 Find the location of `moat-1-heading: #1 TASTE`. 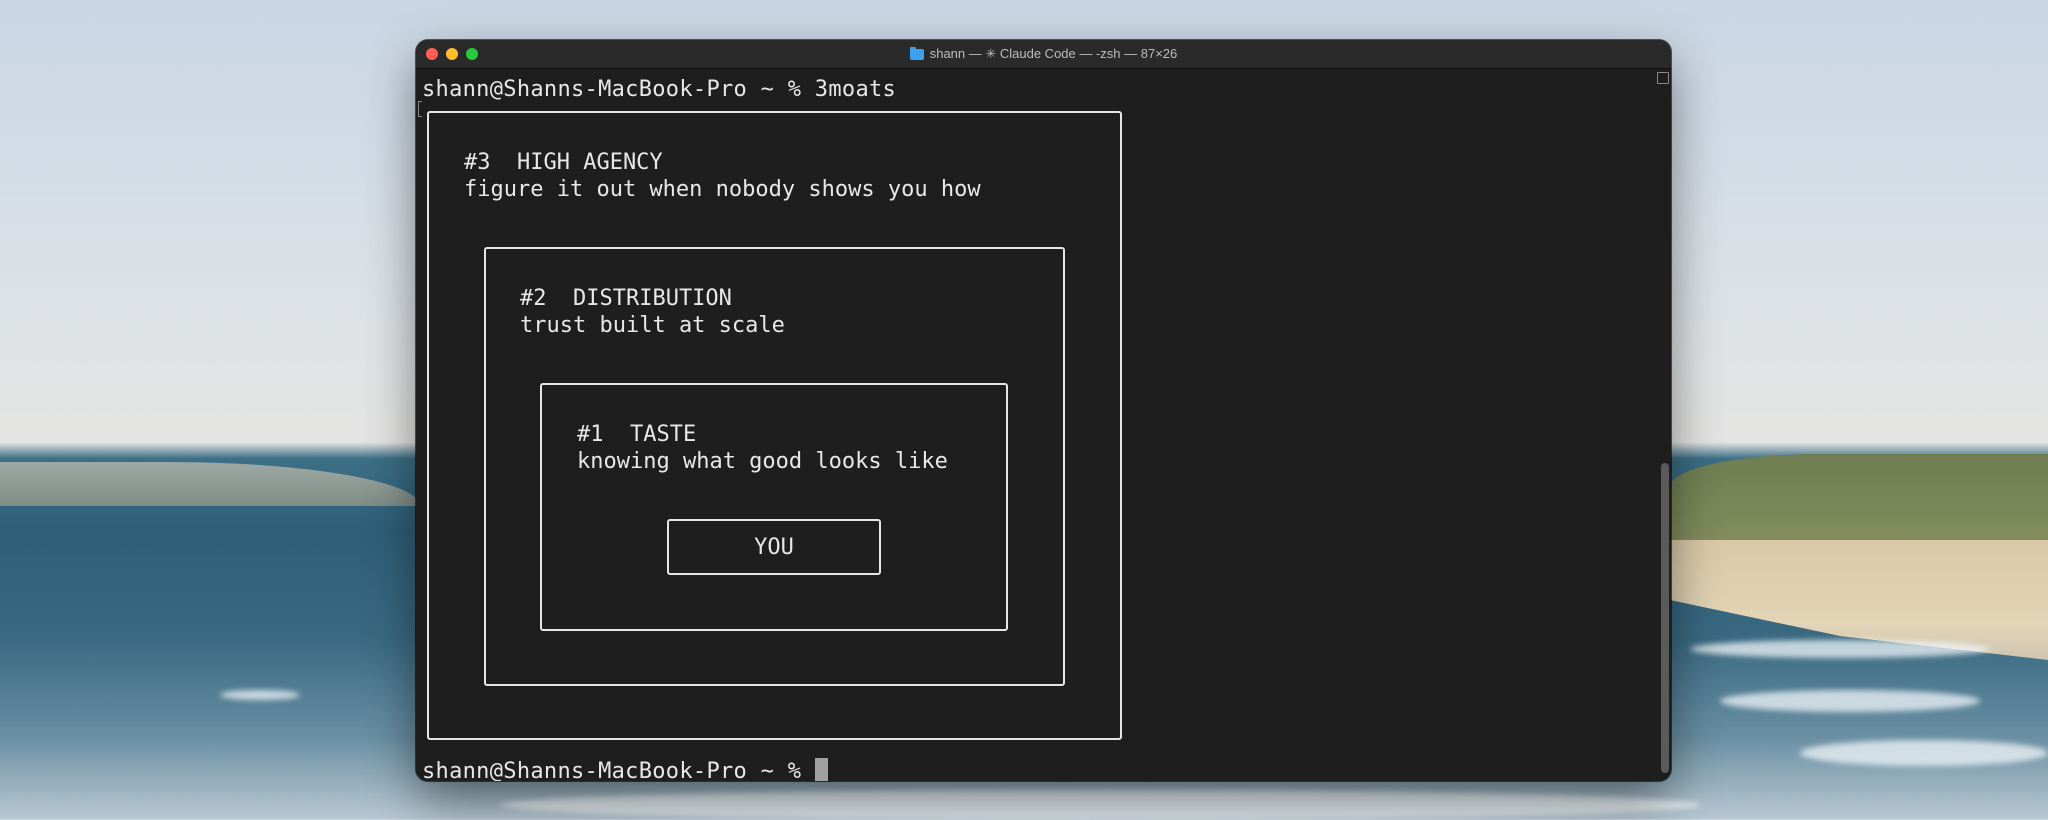

moat-1-heading: #1 TASTE is located at coordinates (637, 434).